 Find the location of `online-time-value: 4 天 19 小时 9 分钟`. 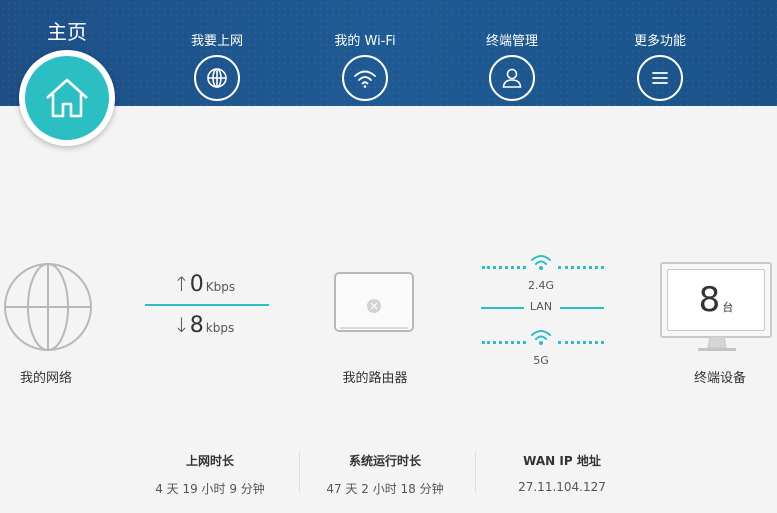

online-time-value: 4 天 19 小时 9 分钟 is located at coordinates (210, 489).